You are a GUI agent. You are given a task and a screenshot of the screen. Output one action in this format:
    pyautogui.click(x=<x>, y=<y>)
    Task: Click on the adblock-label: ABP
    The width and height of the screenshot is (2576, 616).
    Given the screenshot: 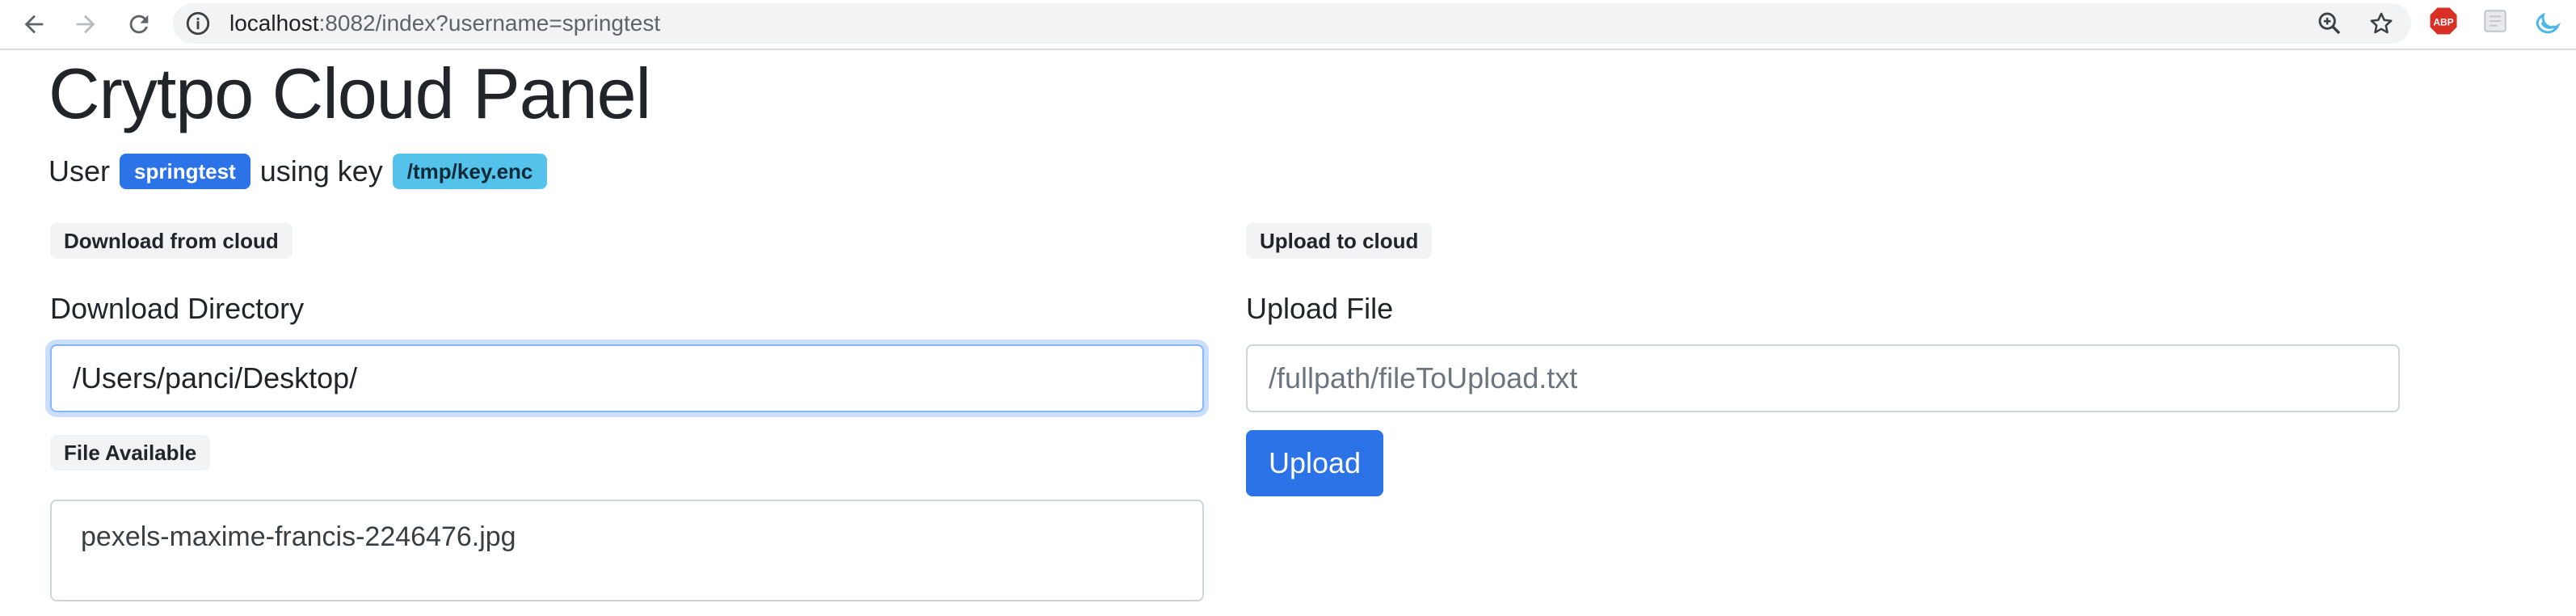 What is the action you would take?
    pyautogui.click(x=2443, y=22)
    